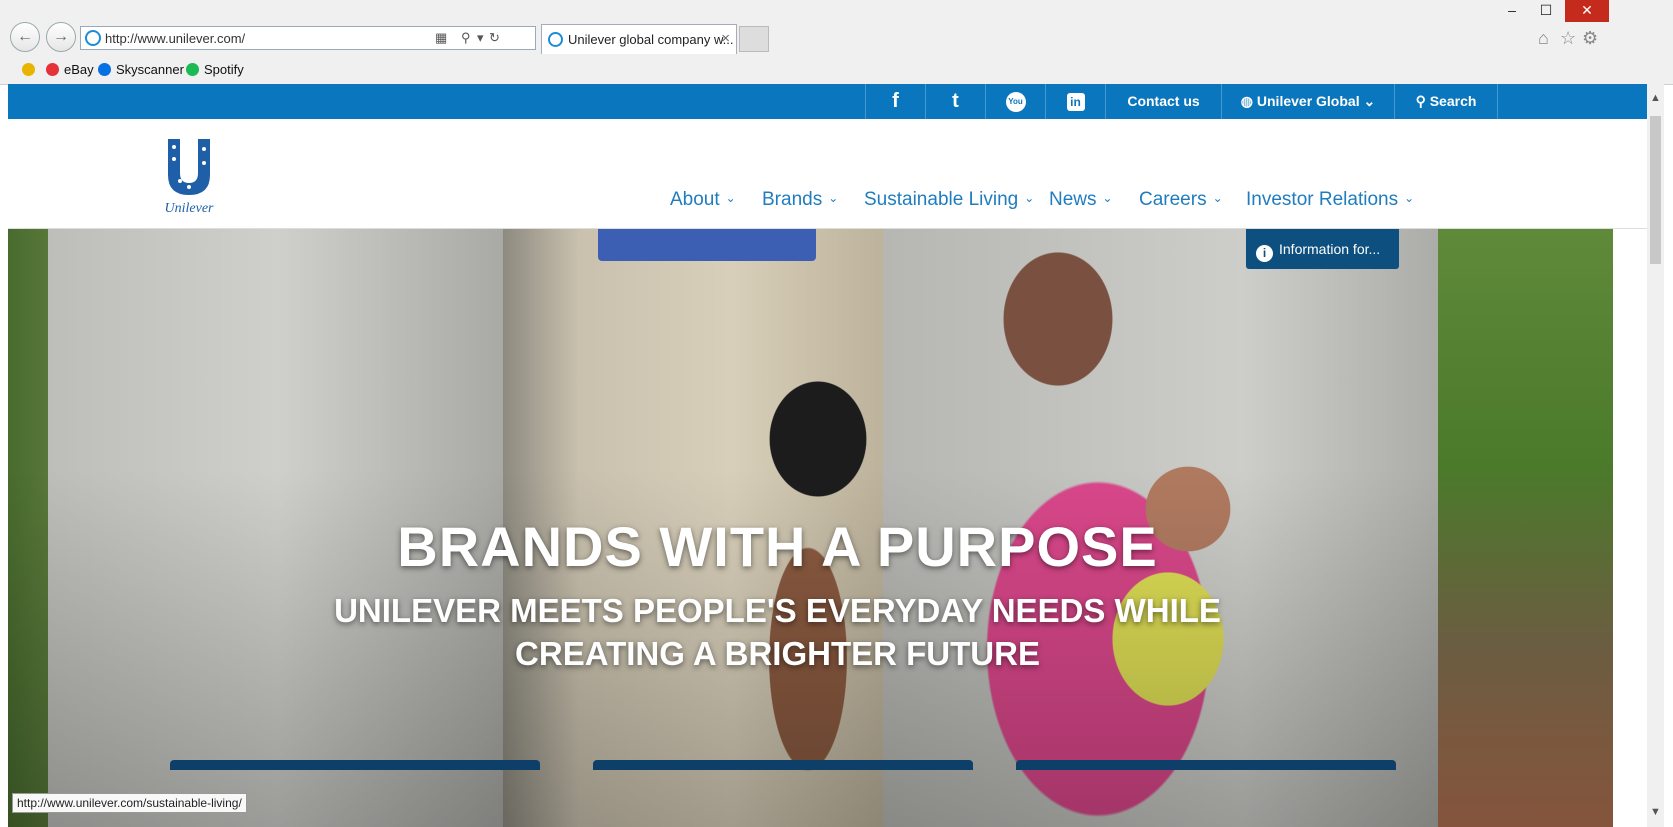 The height and width of the screenshot is (827, 1673). I want to click on forward-arrow-icon: →, so click(61, 36).